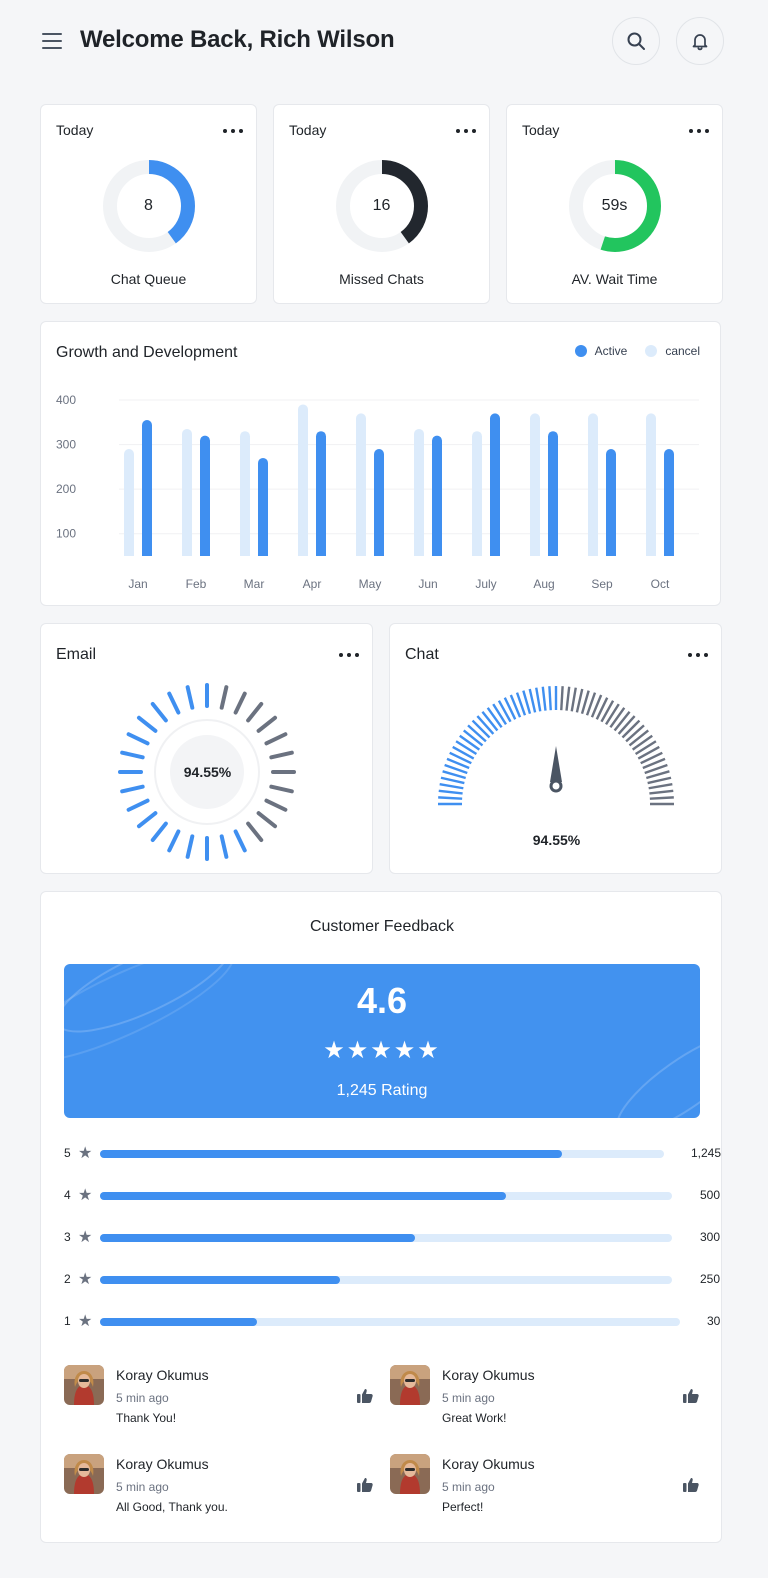 This screenshot has width=768, height=1578. I want to click on y-tick-label: 400, so click(66, 400).